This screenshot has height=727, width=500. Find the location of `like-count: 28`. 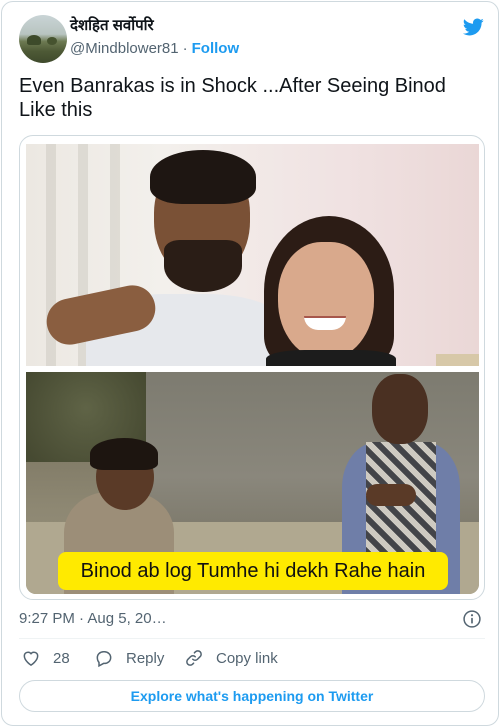

like-count: 28 is located at coordinates (61, 658).